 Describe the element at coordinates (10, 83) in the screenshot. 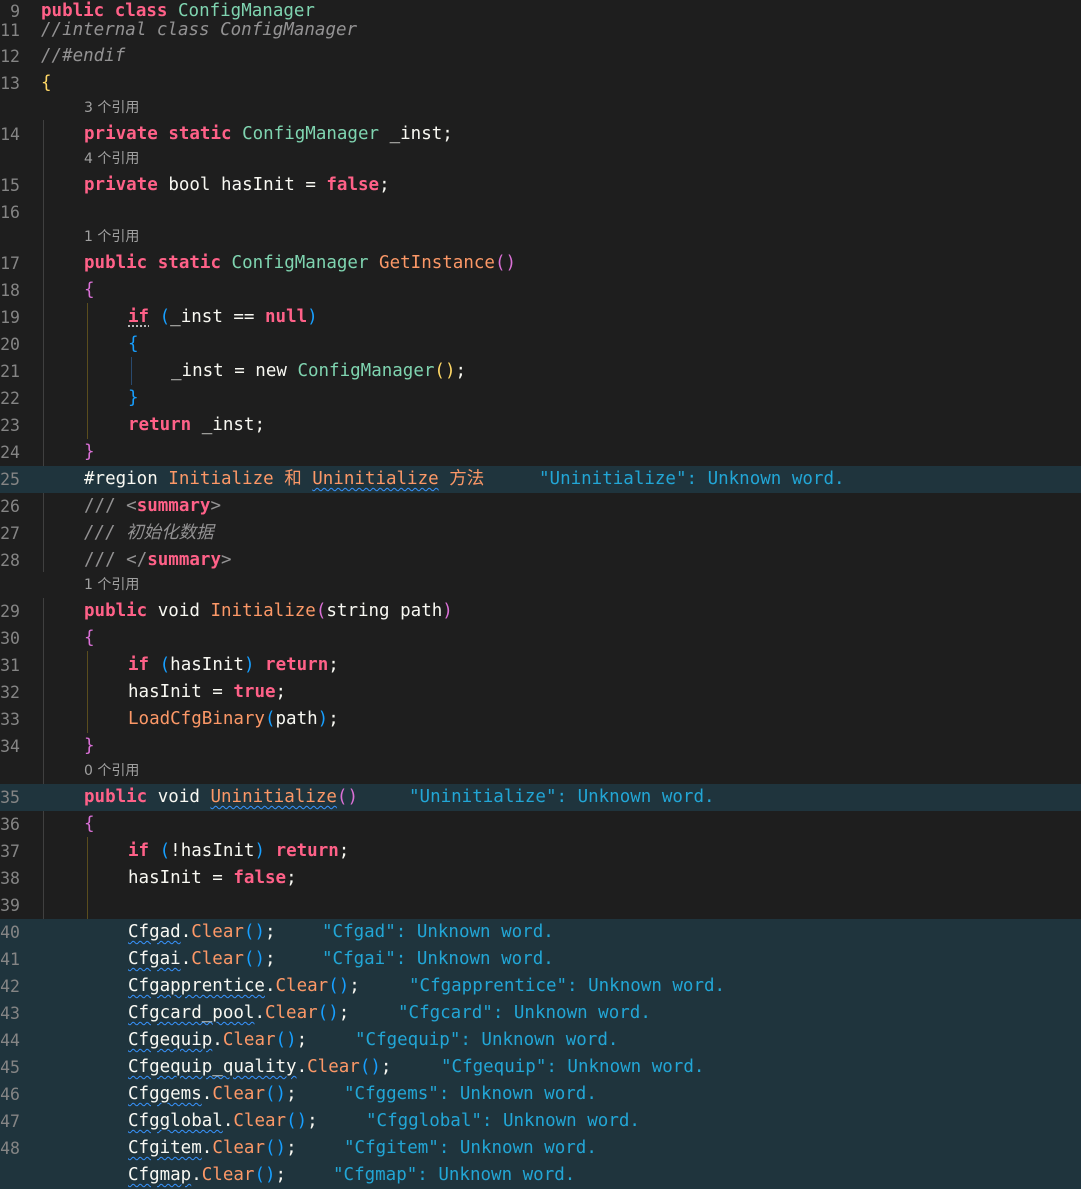

I see `line-number: 13` at that location.